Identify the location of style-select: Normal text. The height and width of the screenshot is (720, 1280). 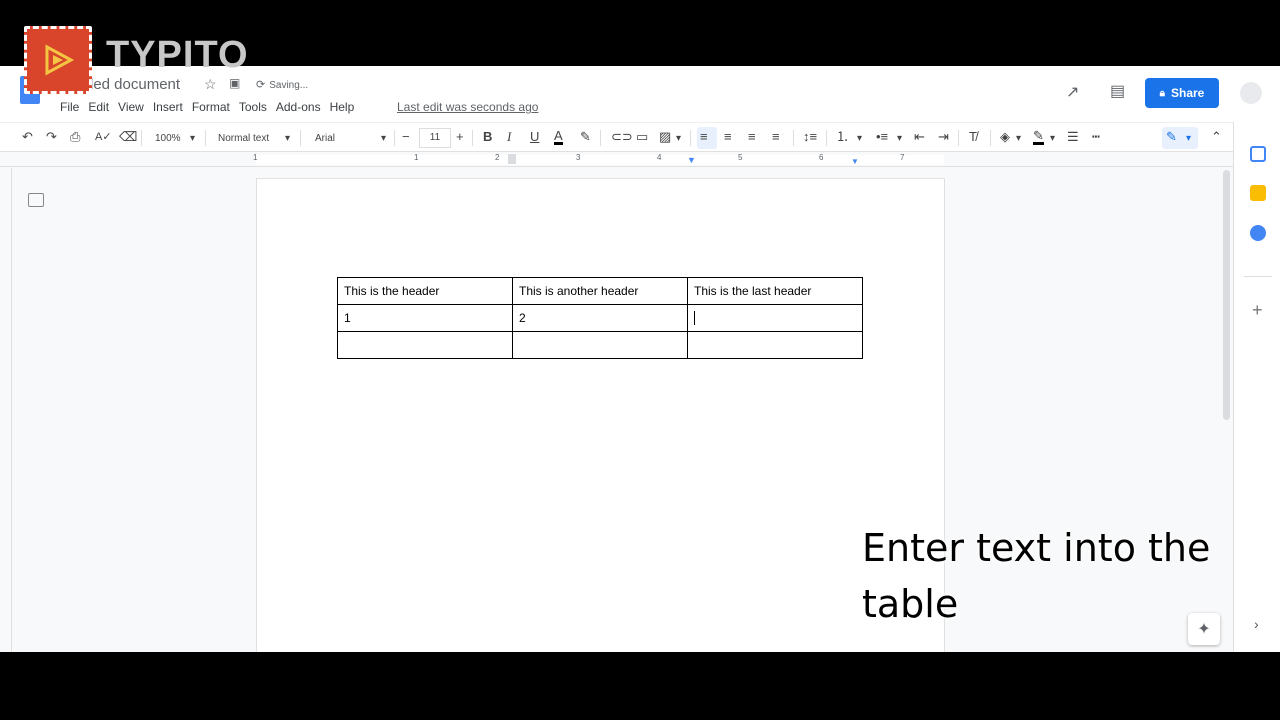
(243, 139).